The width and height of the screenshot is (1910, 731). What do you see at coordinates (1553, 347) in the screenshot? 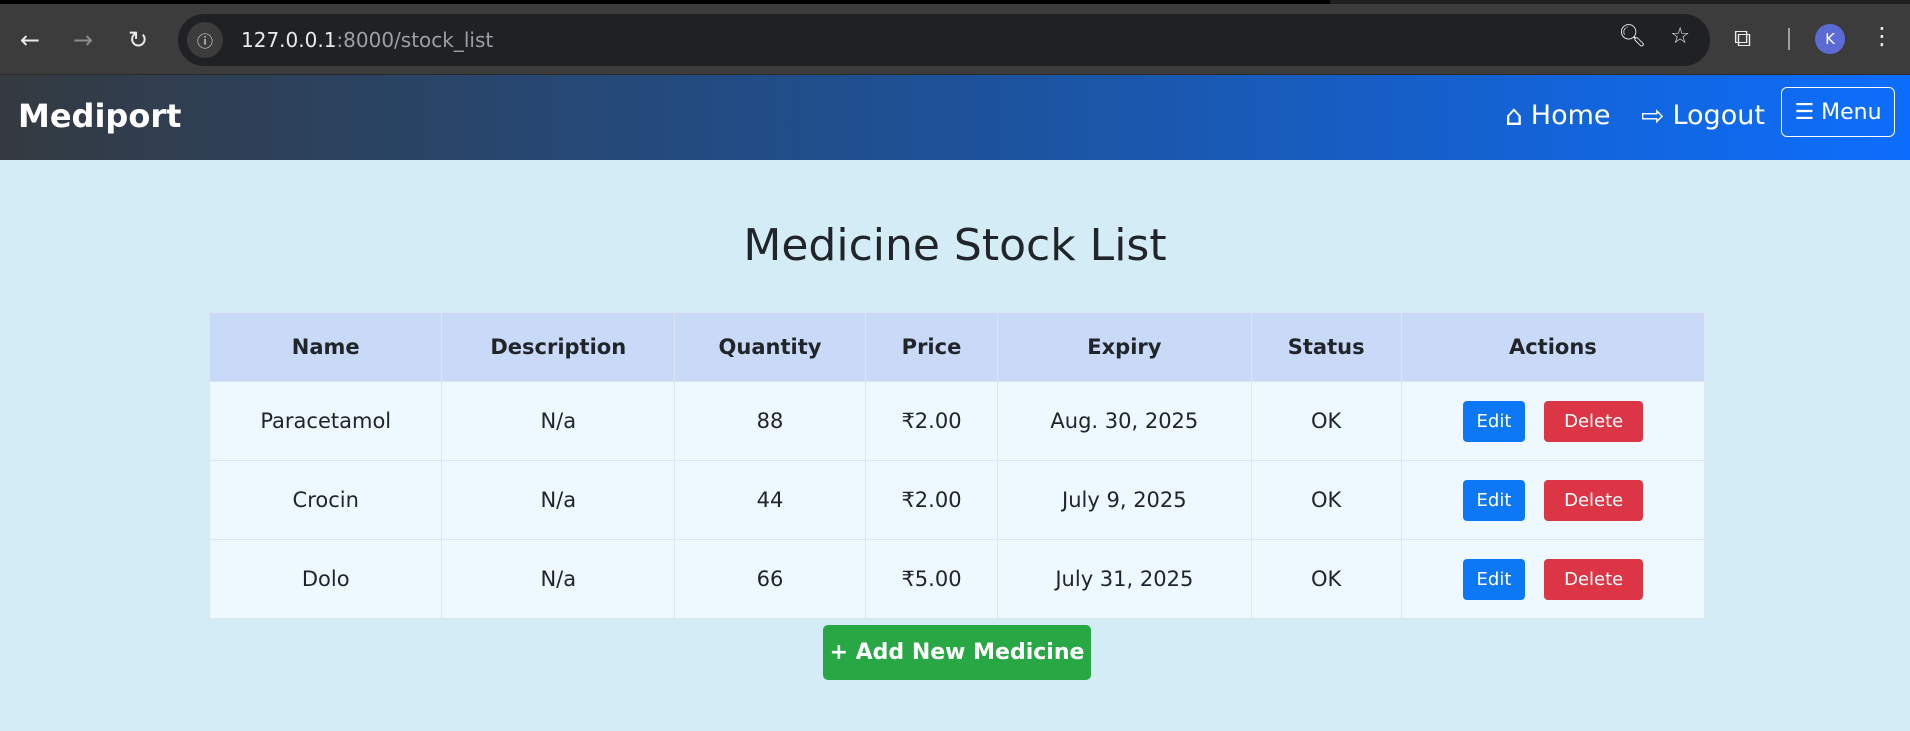
I see `col-header-actions: Actions` at bounding box center [1553, 347].